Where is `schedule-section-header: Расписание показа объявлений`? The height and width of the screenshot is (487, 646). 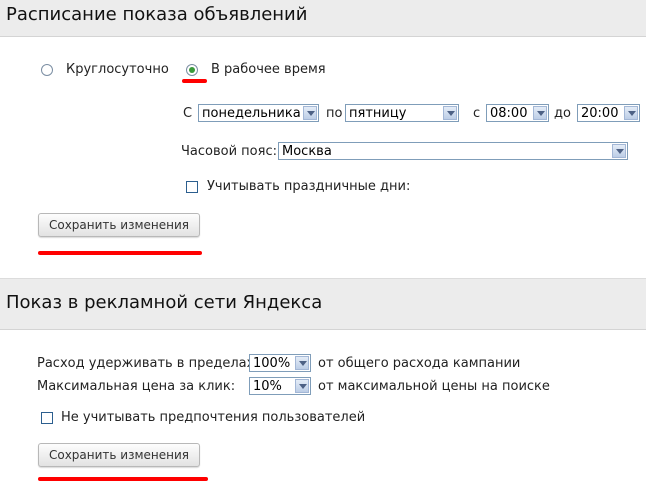 schedule-section-header: Расписание показа объявлений is located at coordinates (323, 18).